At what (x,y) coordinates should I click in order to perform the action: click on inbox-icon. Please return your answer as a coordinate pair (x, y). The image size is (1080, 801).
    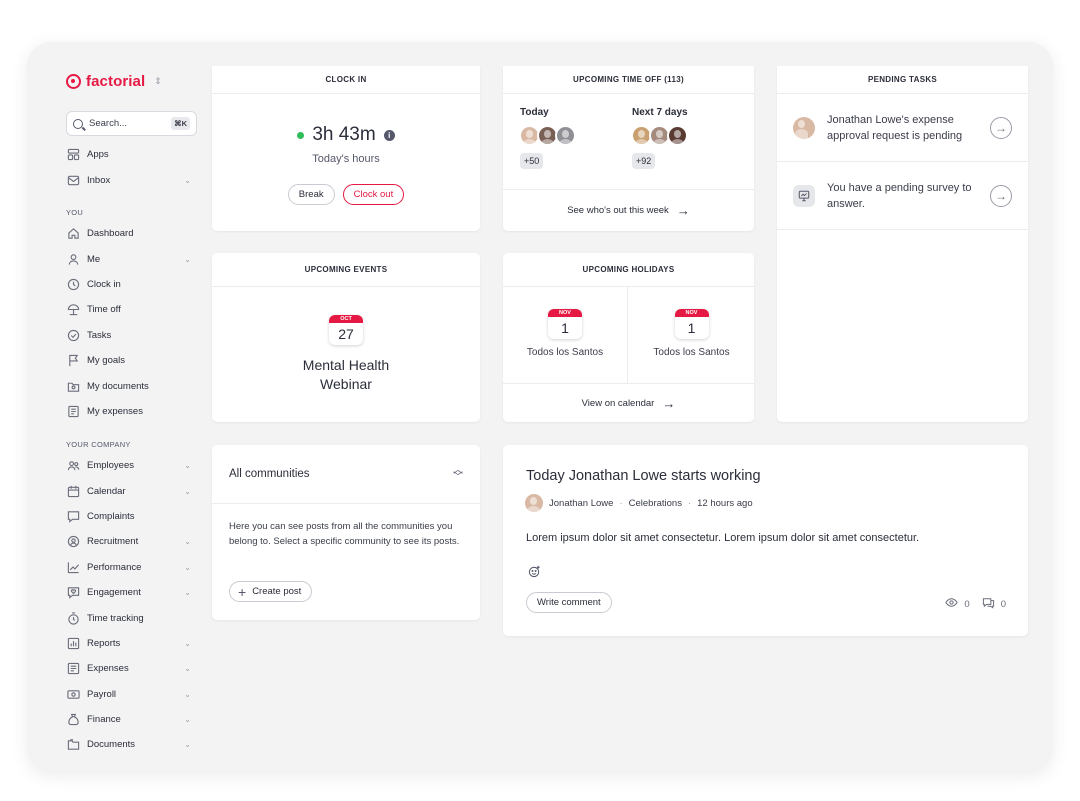
    Looking at the image, I should click on (73, 180).